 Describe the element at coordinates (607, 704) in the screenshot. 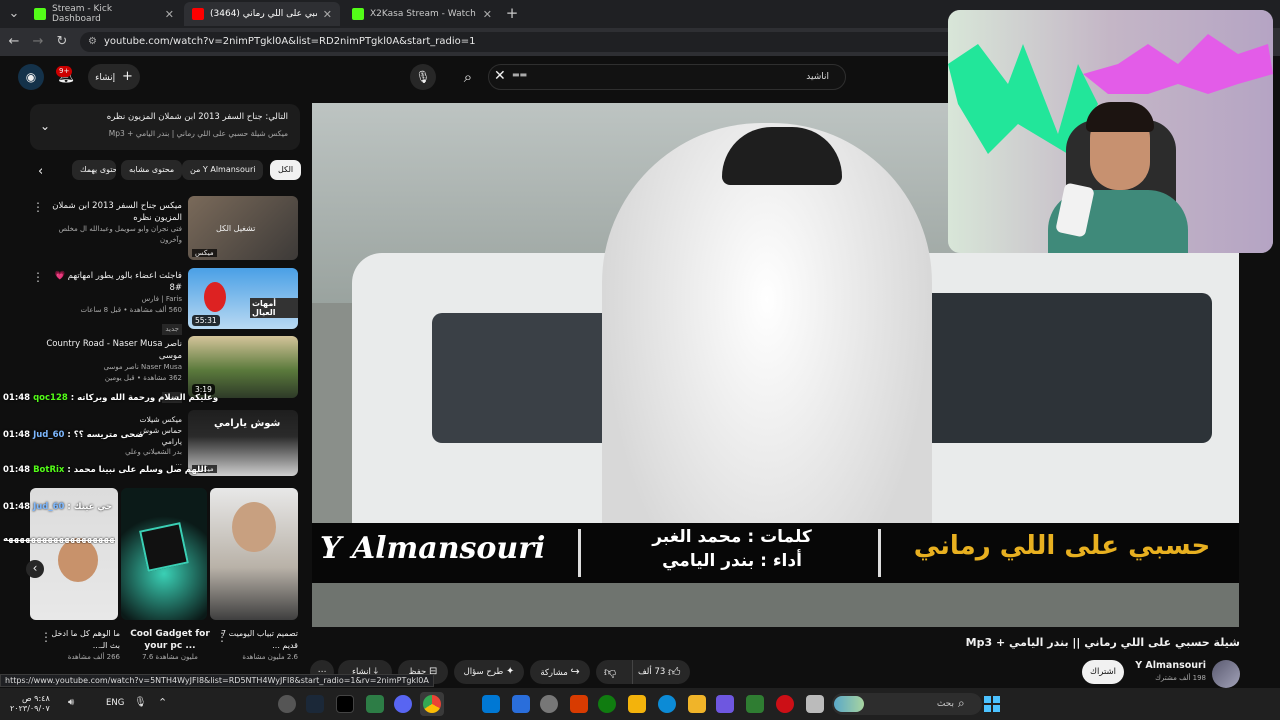

I see `xbox-app-icon` at that location.